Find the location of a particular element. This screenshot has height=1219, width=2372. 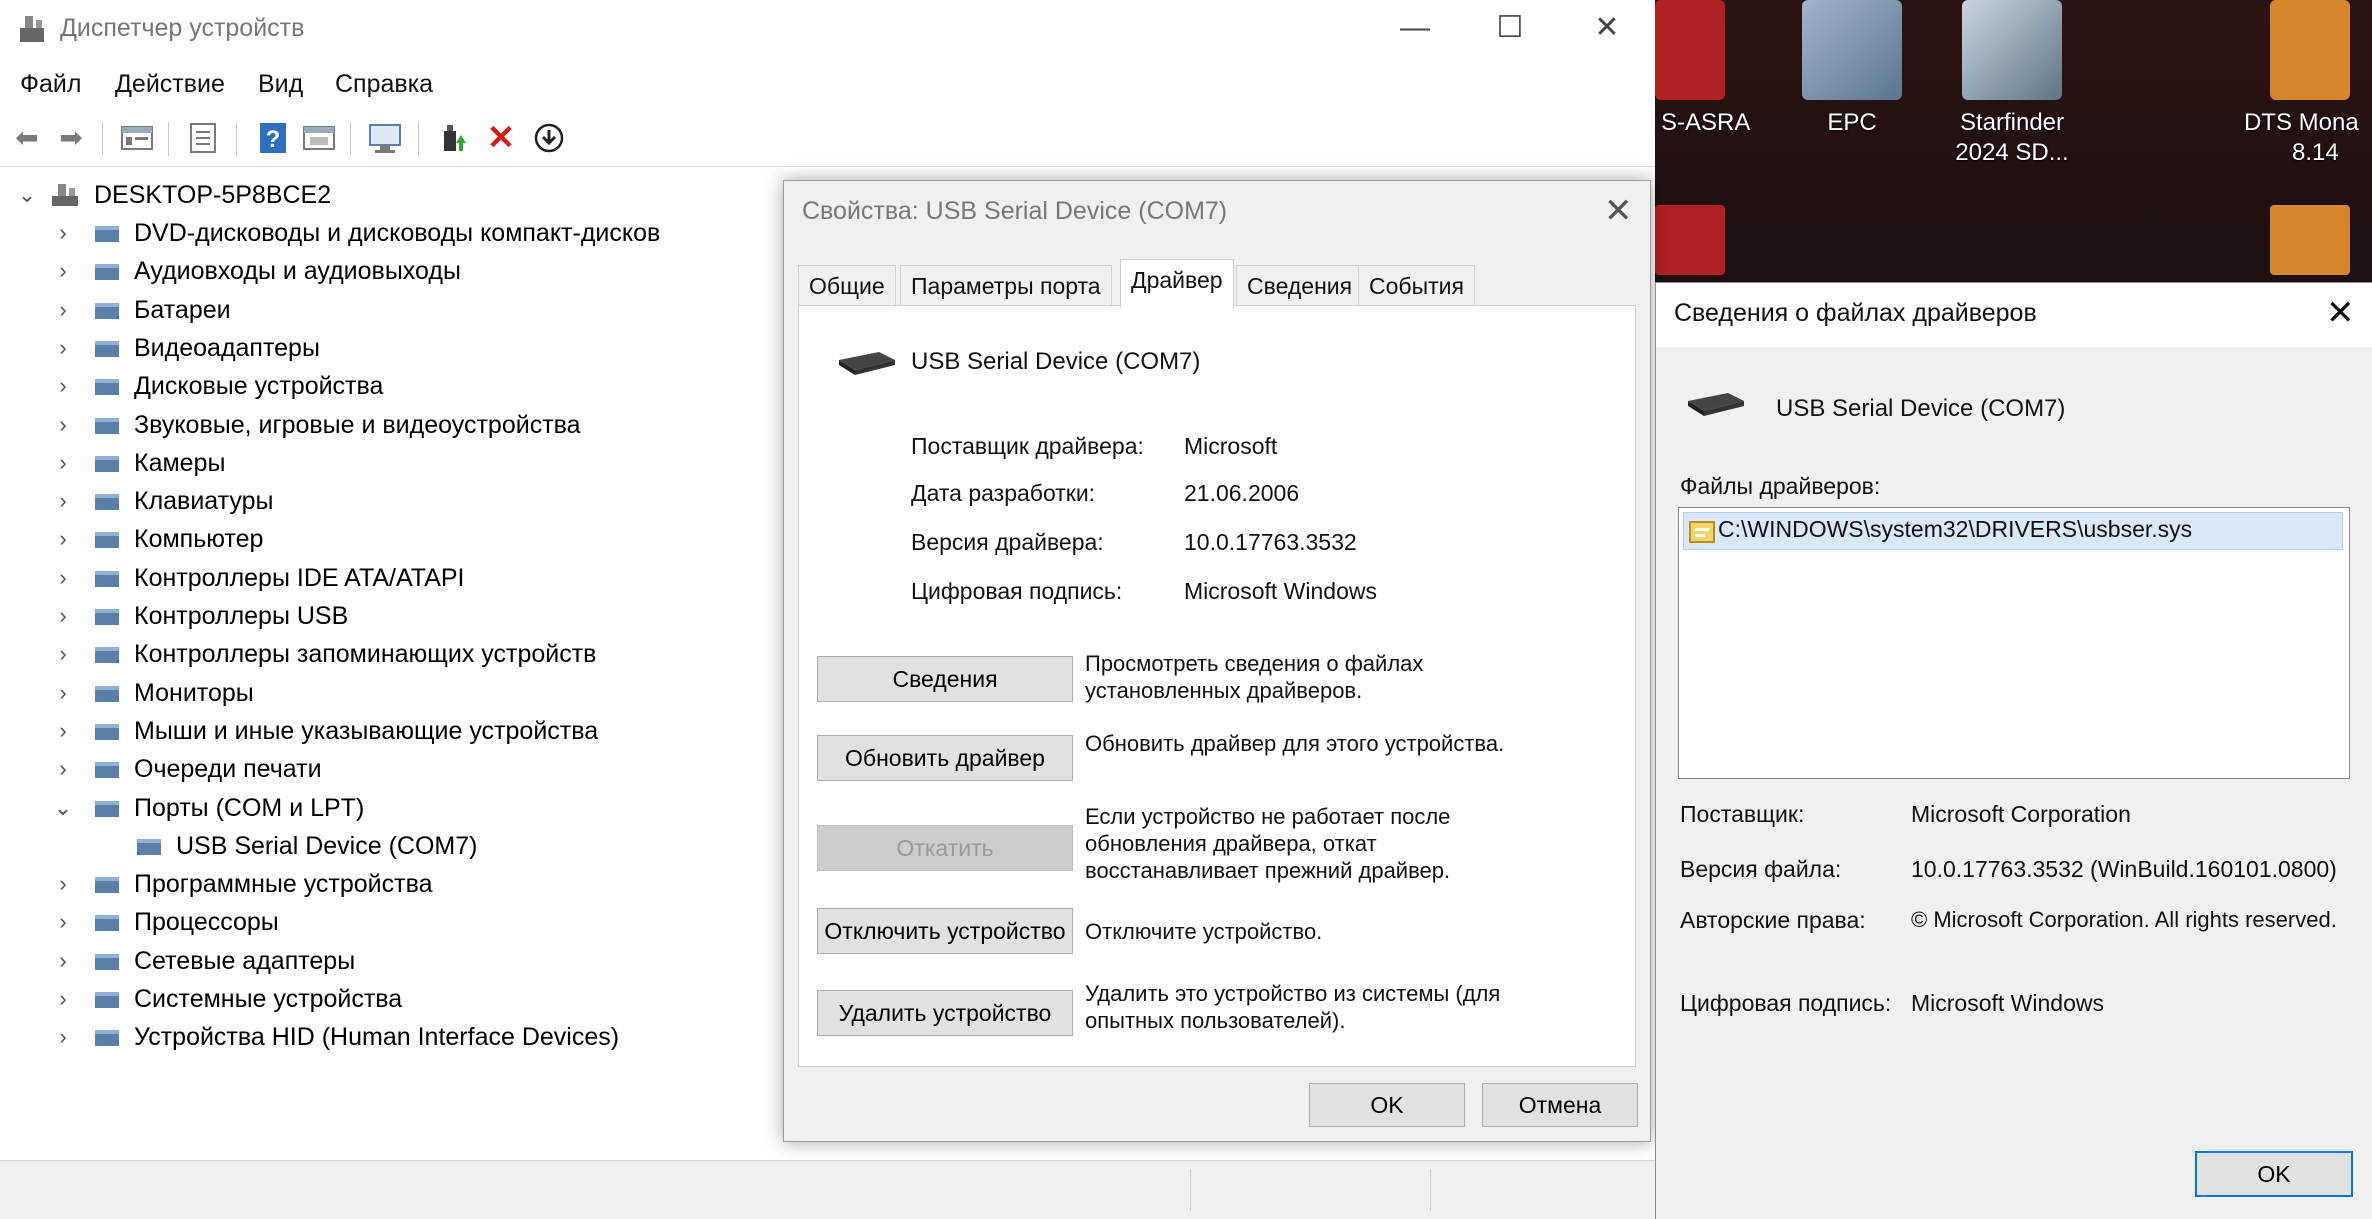

desktop-icon-label: DTS Mona is located at coordinates (2301, 122).